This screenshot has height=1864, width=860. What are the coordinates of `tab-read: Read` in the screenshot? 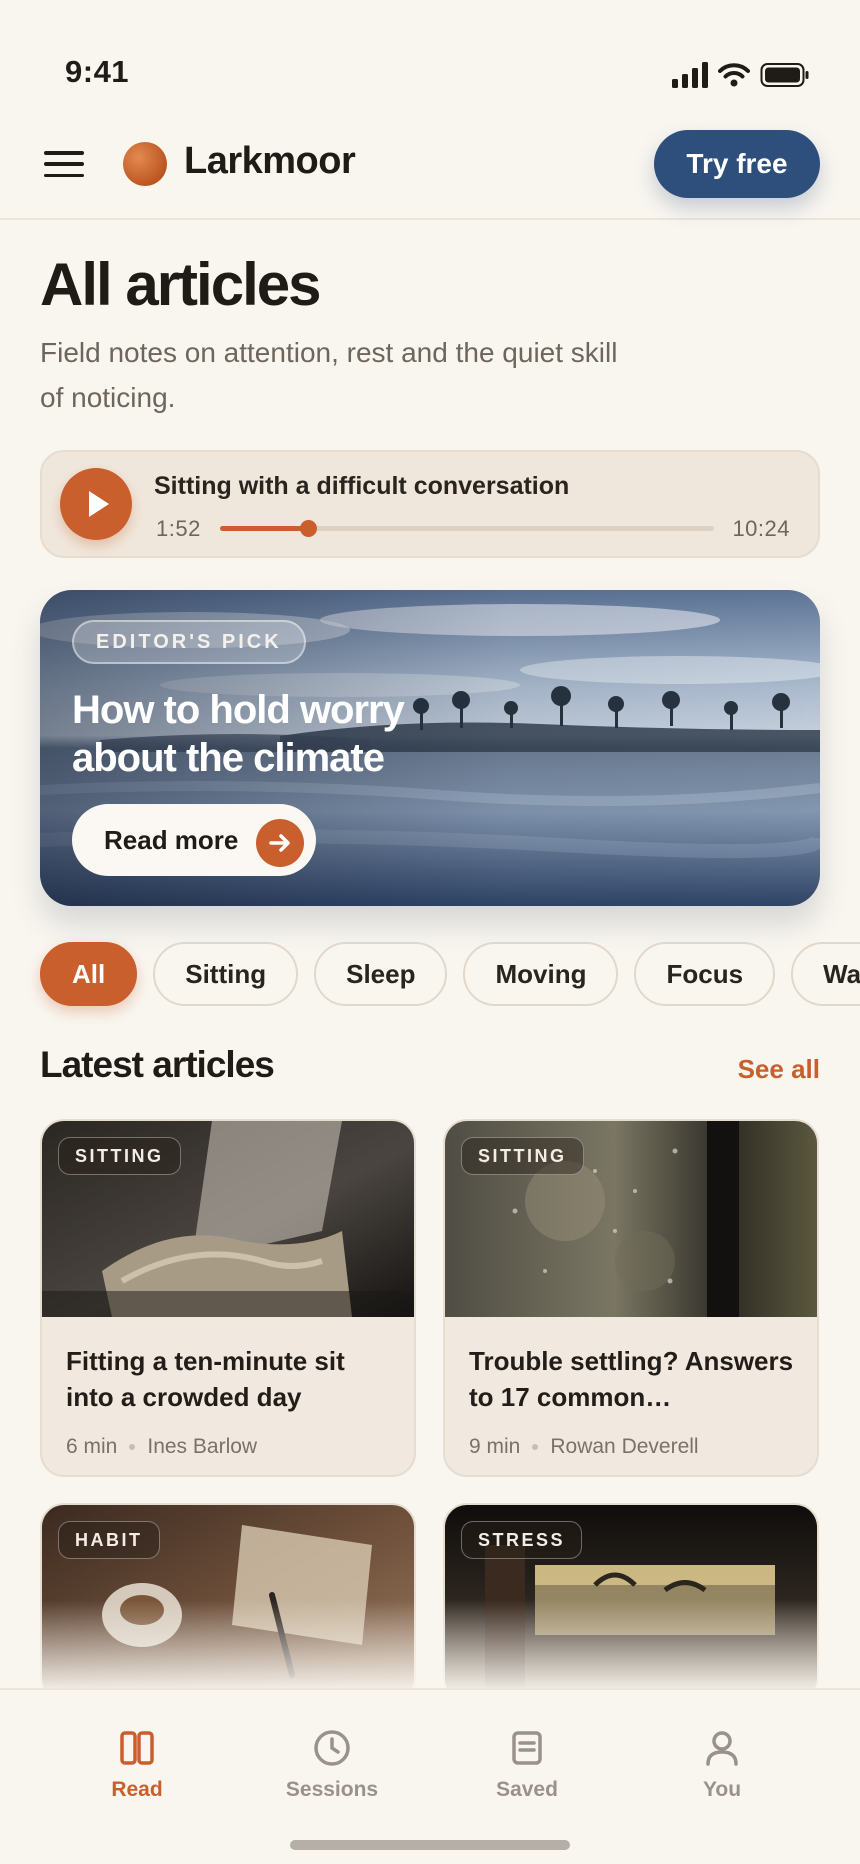 It's located at (137, 1765).